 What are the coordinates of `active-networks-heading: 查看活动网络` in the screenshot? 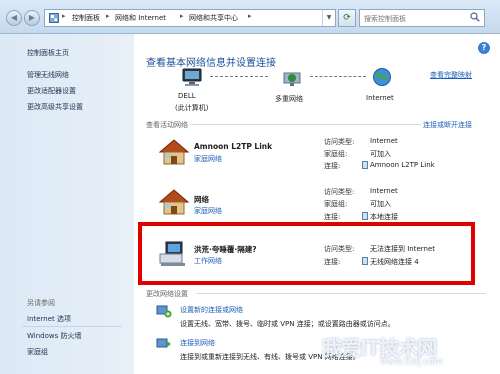 It's located at (167, 125).